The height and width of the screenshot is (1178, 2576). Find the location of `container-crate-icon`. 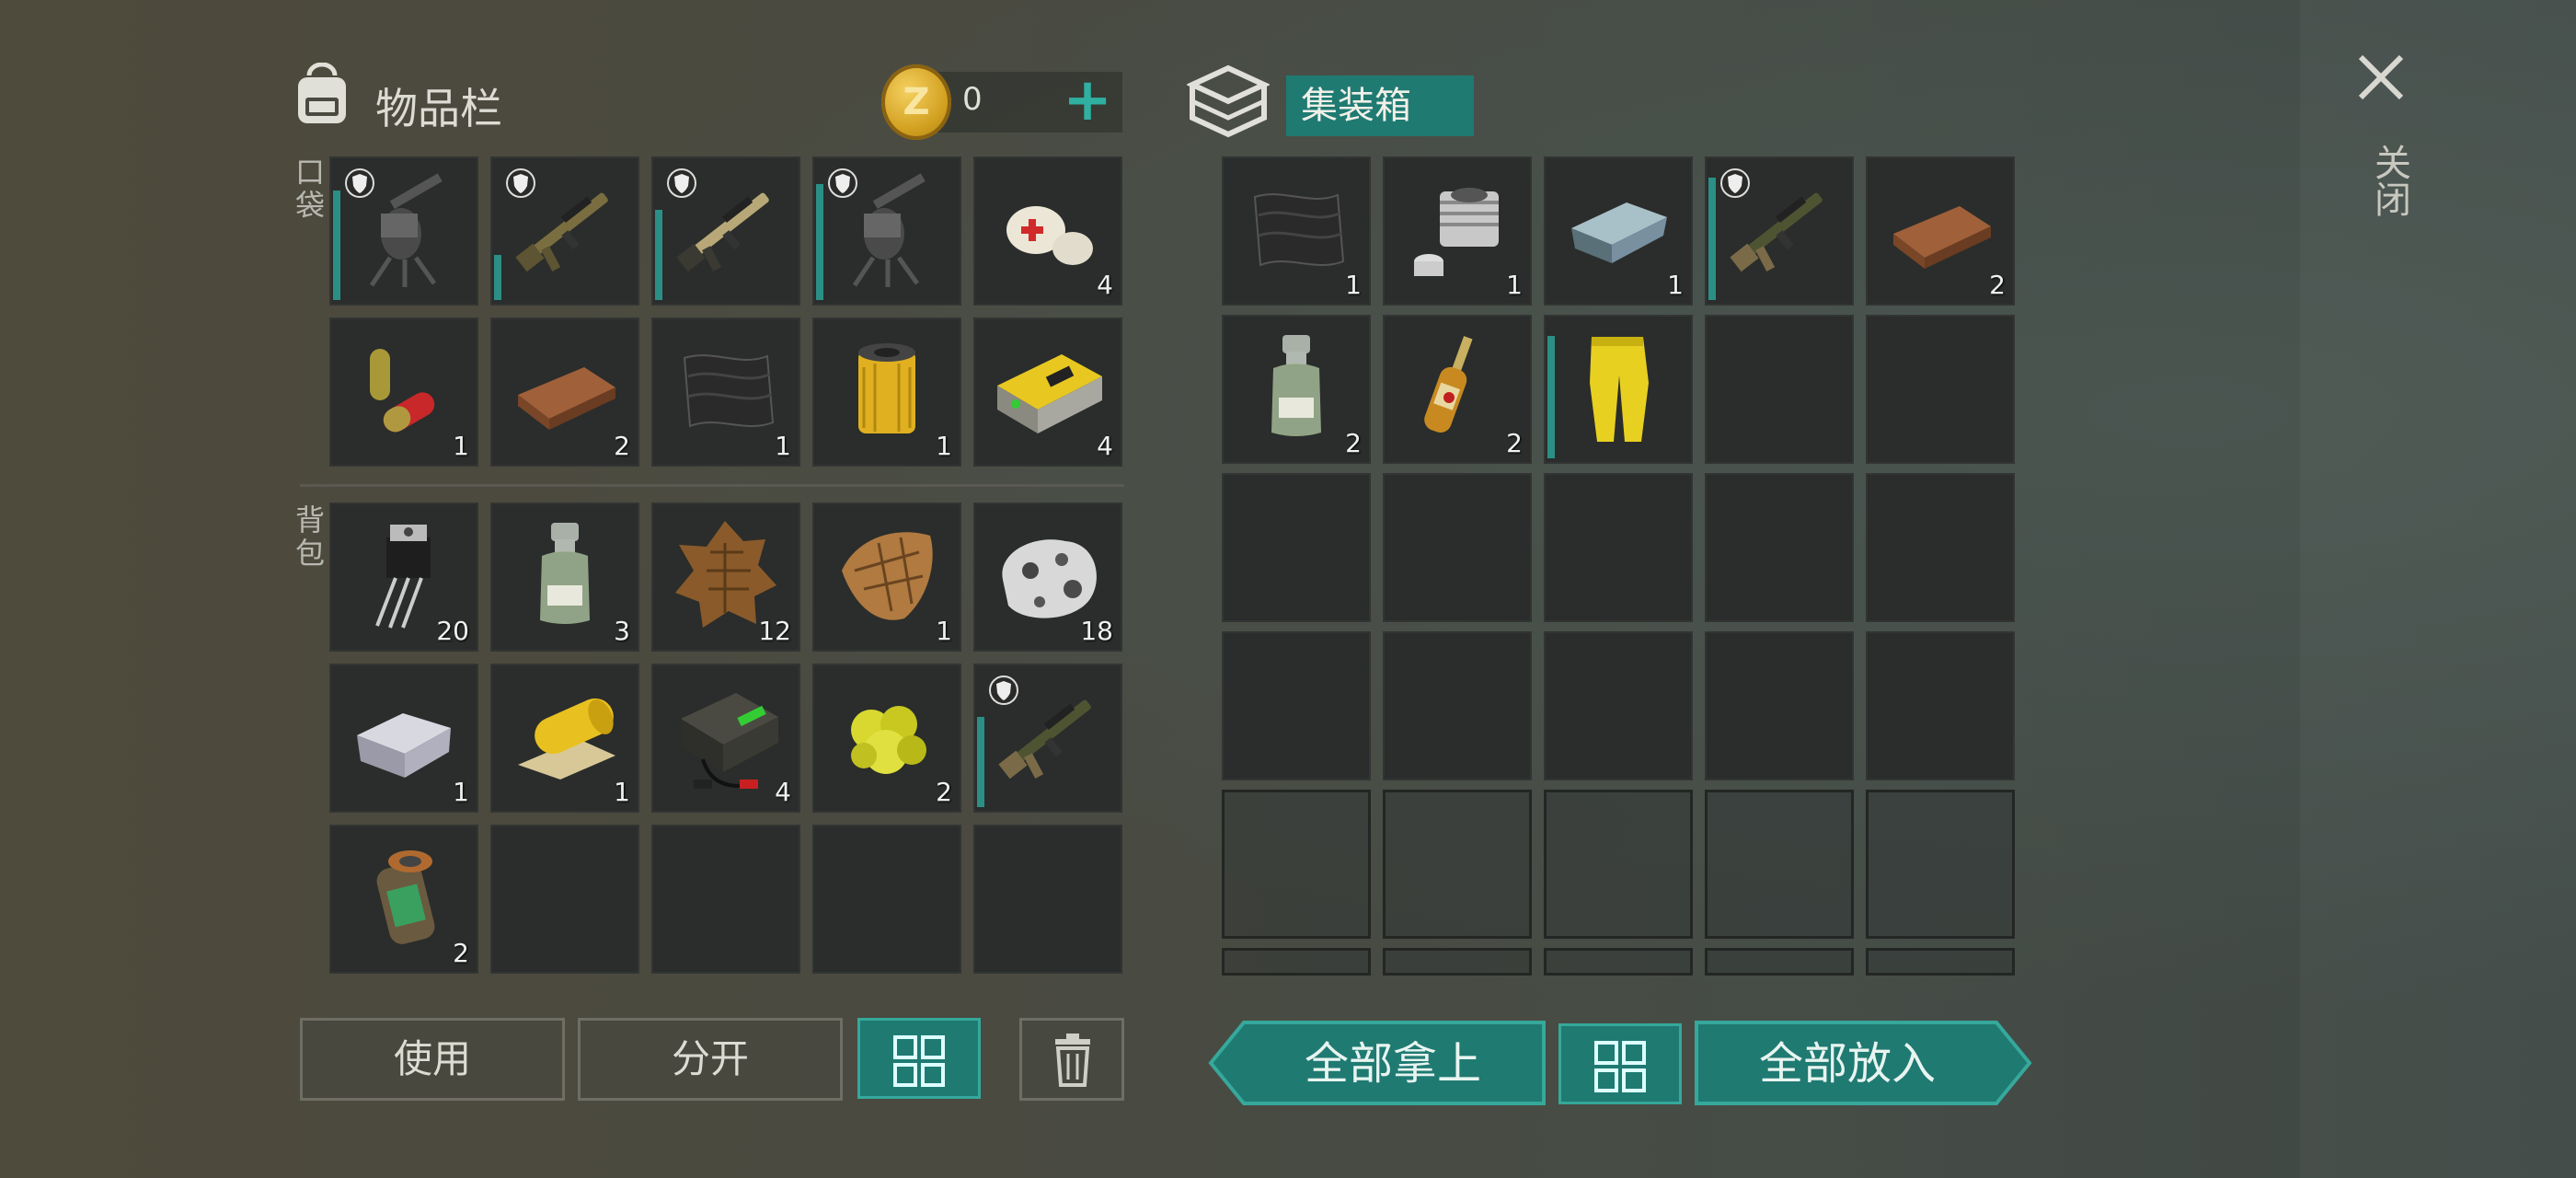

container-crate-icon is located at coordinates (1228, 101).